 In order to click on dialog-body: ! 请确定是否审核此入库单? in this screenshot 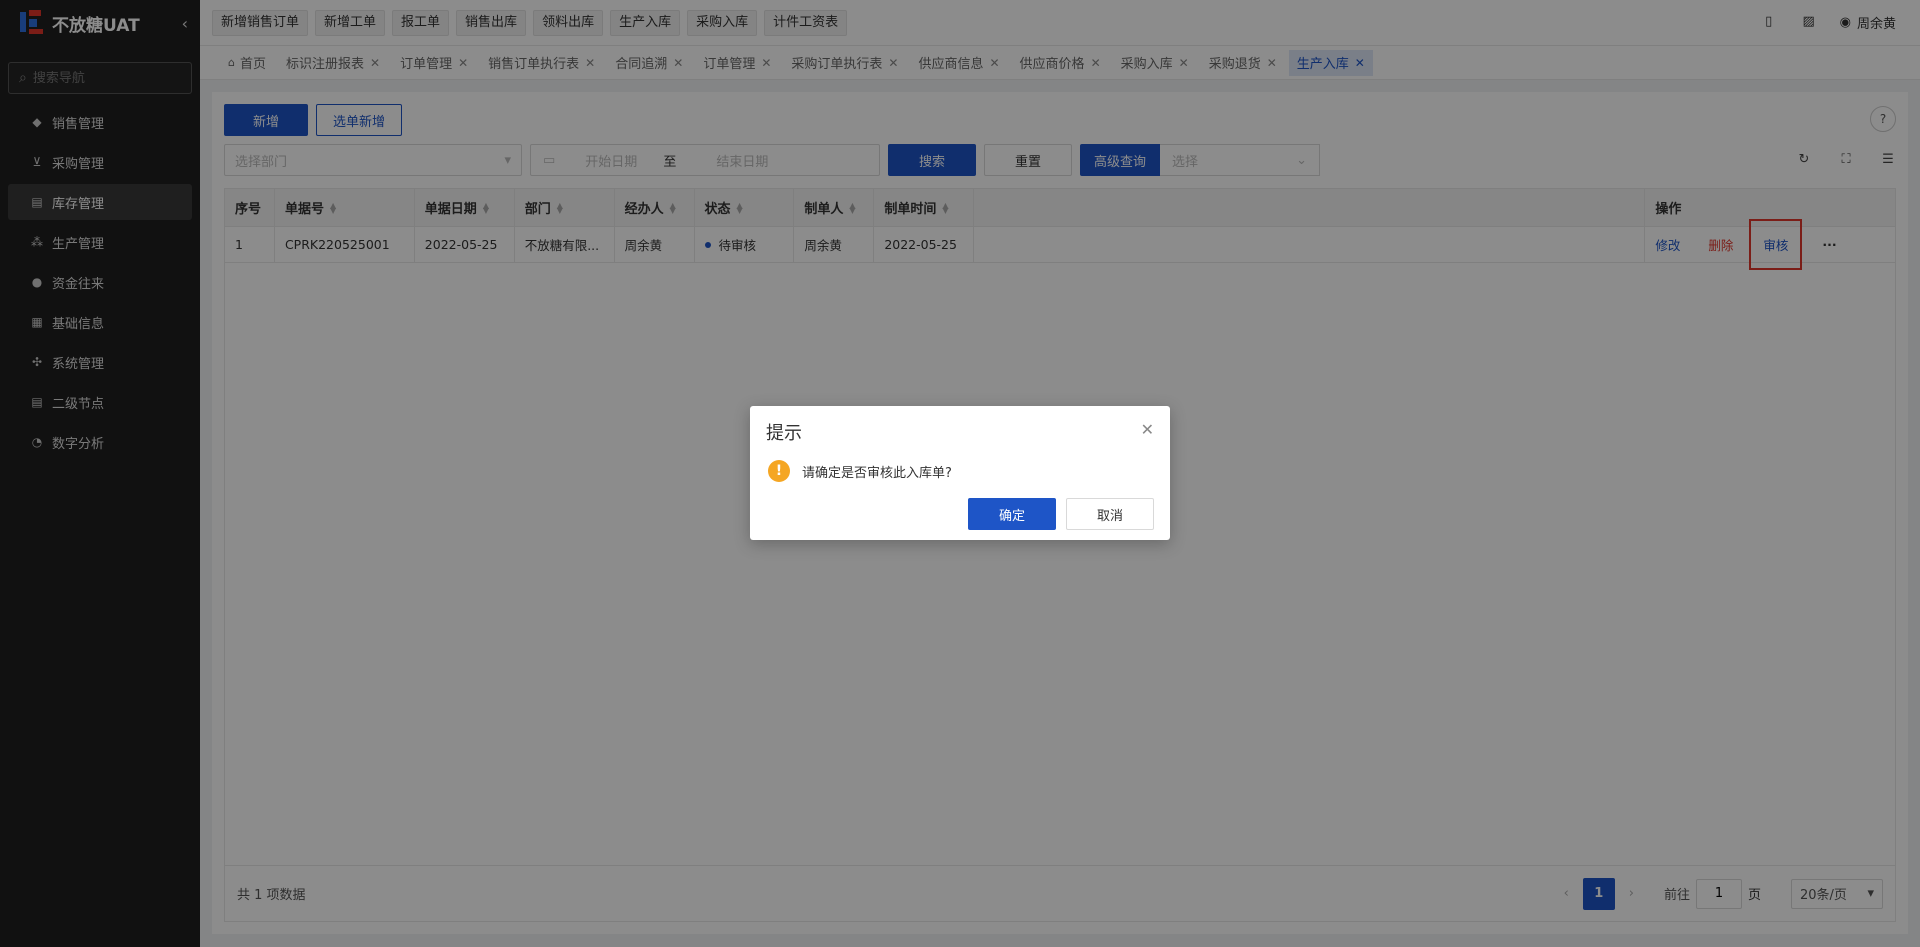, I will do `click(860, 471)`.